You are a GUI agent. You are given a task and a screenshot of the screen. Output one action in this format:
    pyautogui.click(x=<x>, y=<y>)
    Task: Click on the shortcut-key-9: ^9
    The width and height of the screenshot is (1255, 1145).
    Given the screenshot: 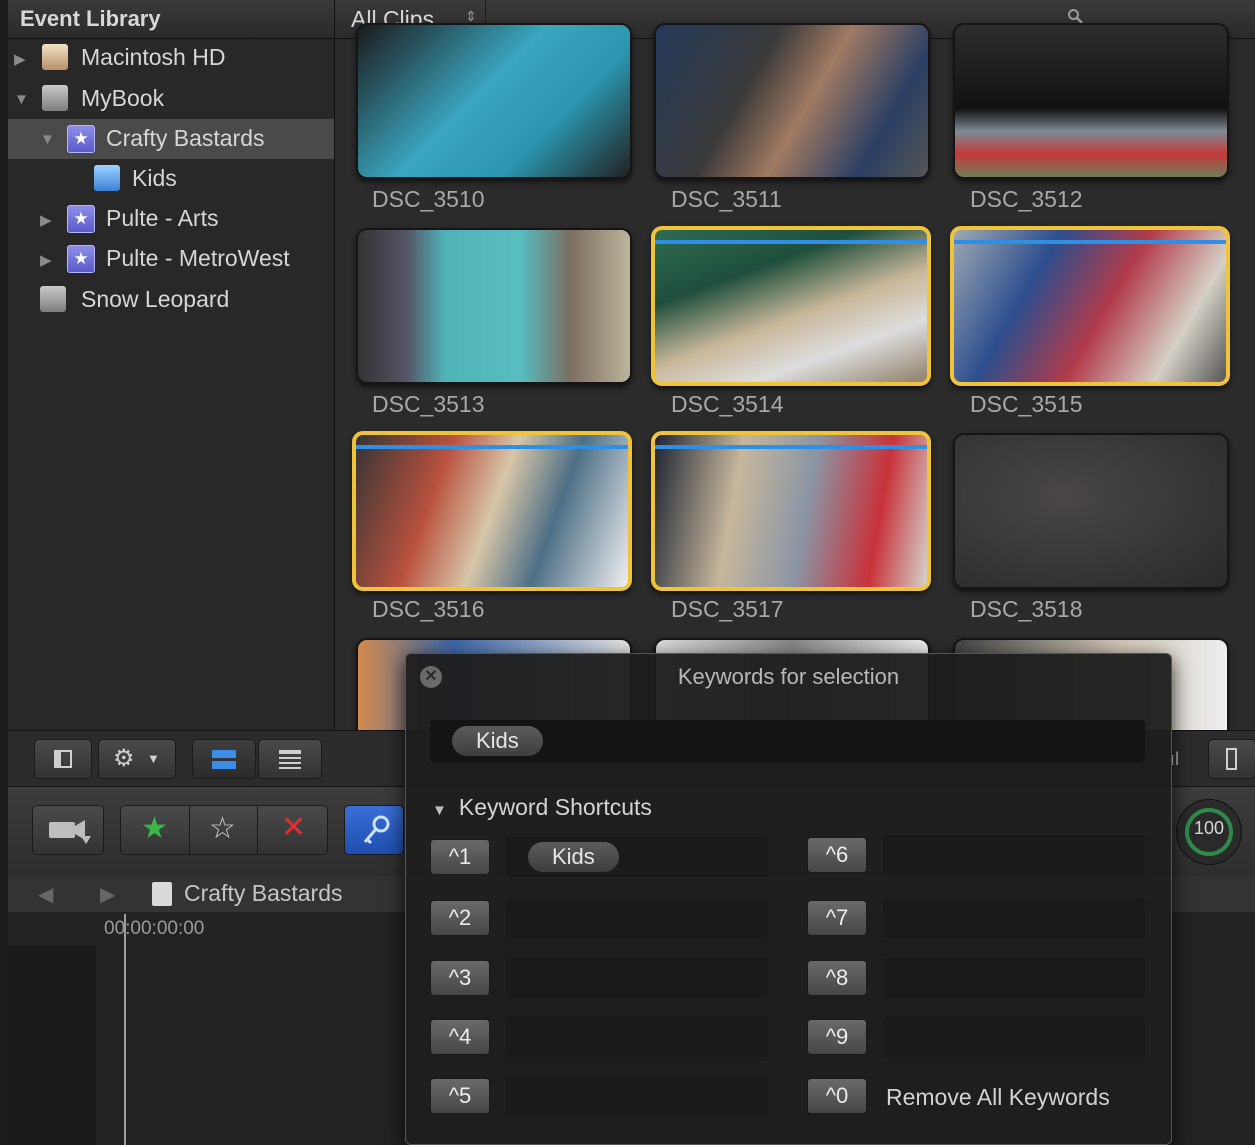 What is the action you would take?
    pyautogui.click(x=837, y=1037)
    